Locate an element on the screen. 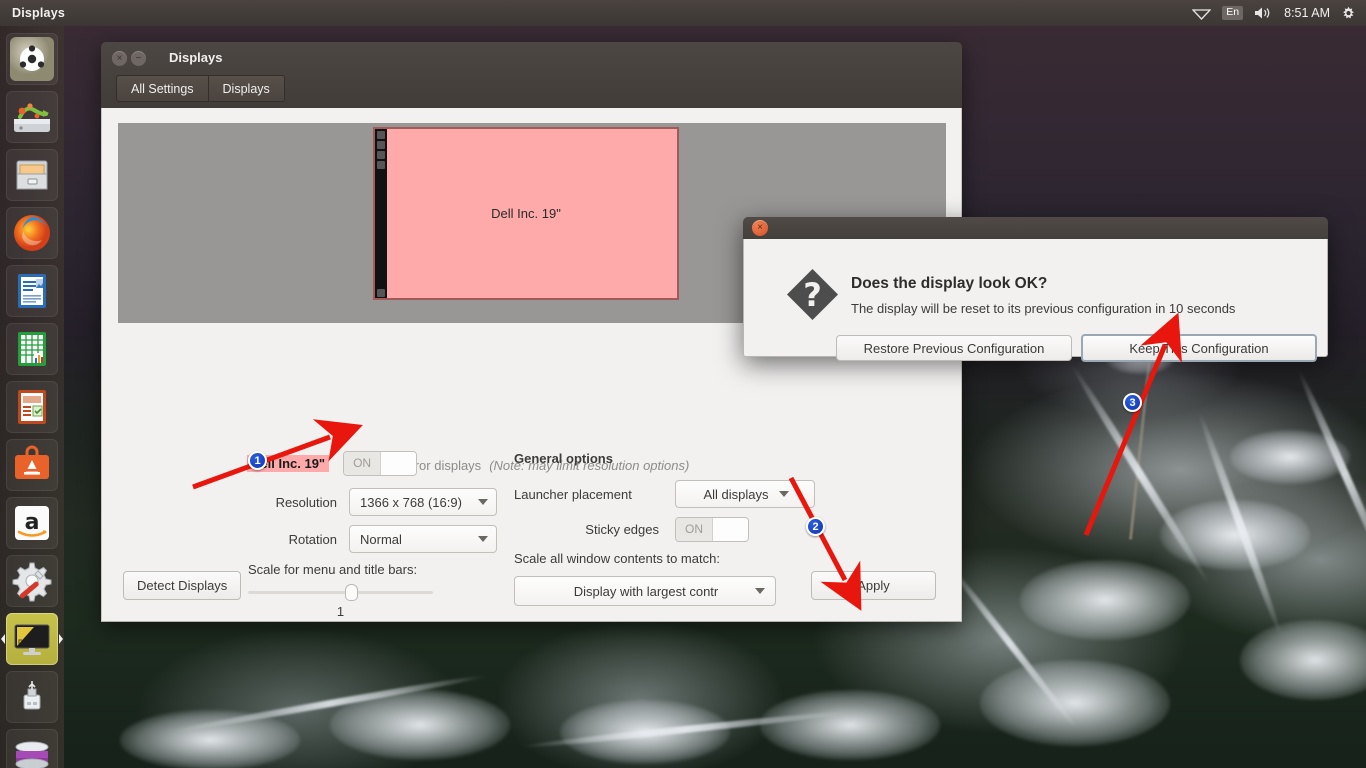  slider-track is located at coordinates (340, 592).